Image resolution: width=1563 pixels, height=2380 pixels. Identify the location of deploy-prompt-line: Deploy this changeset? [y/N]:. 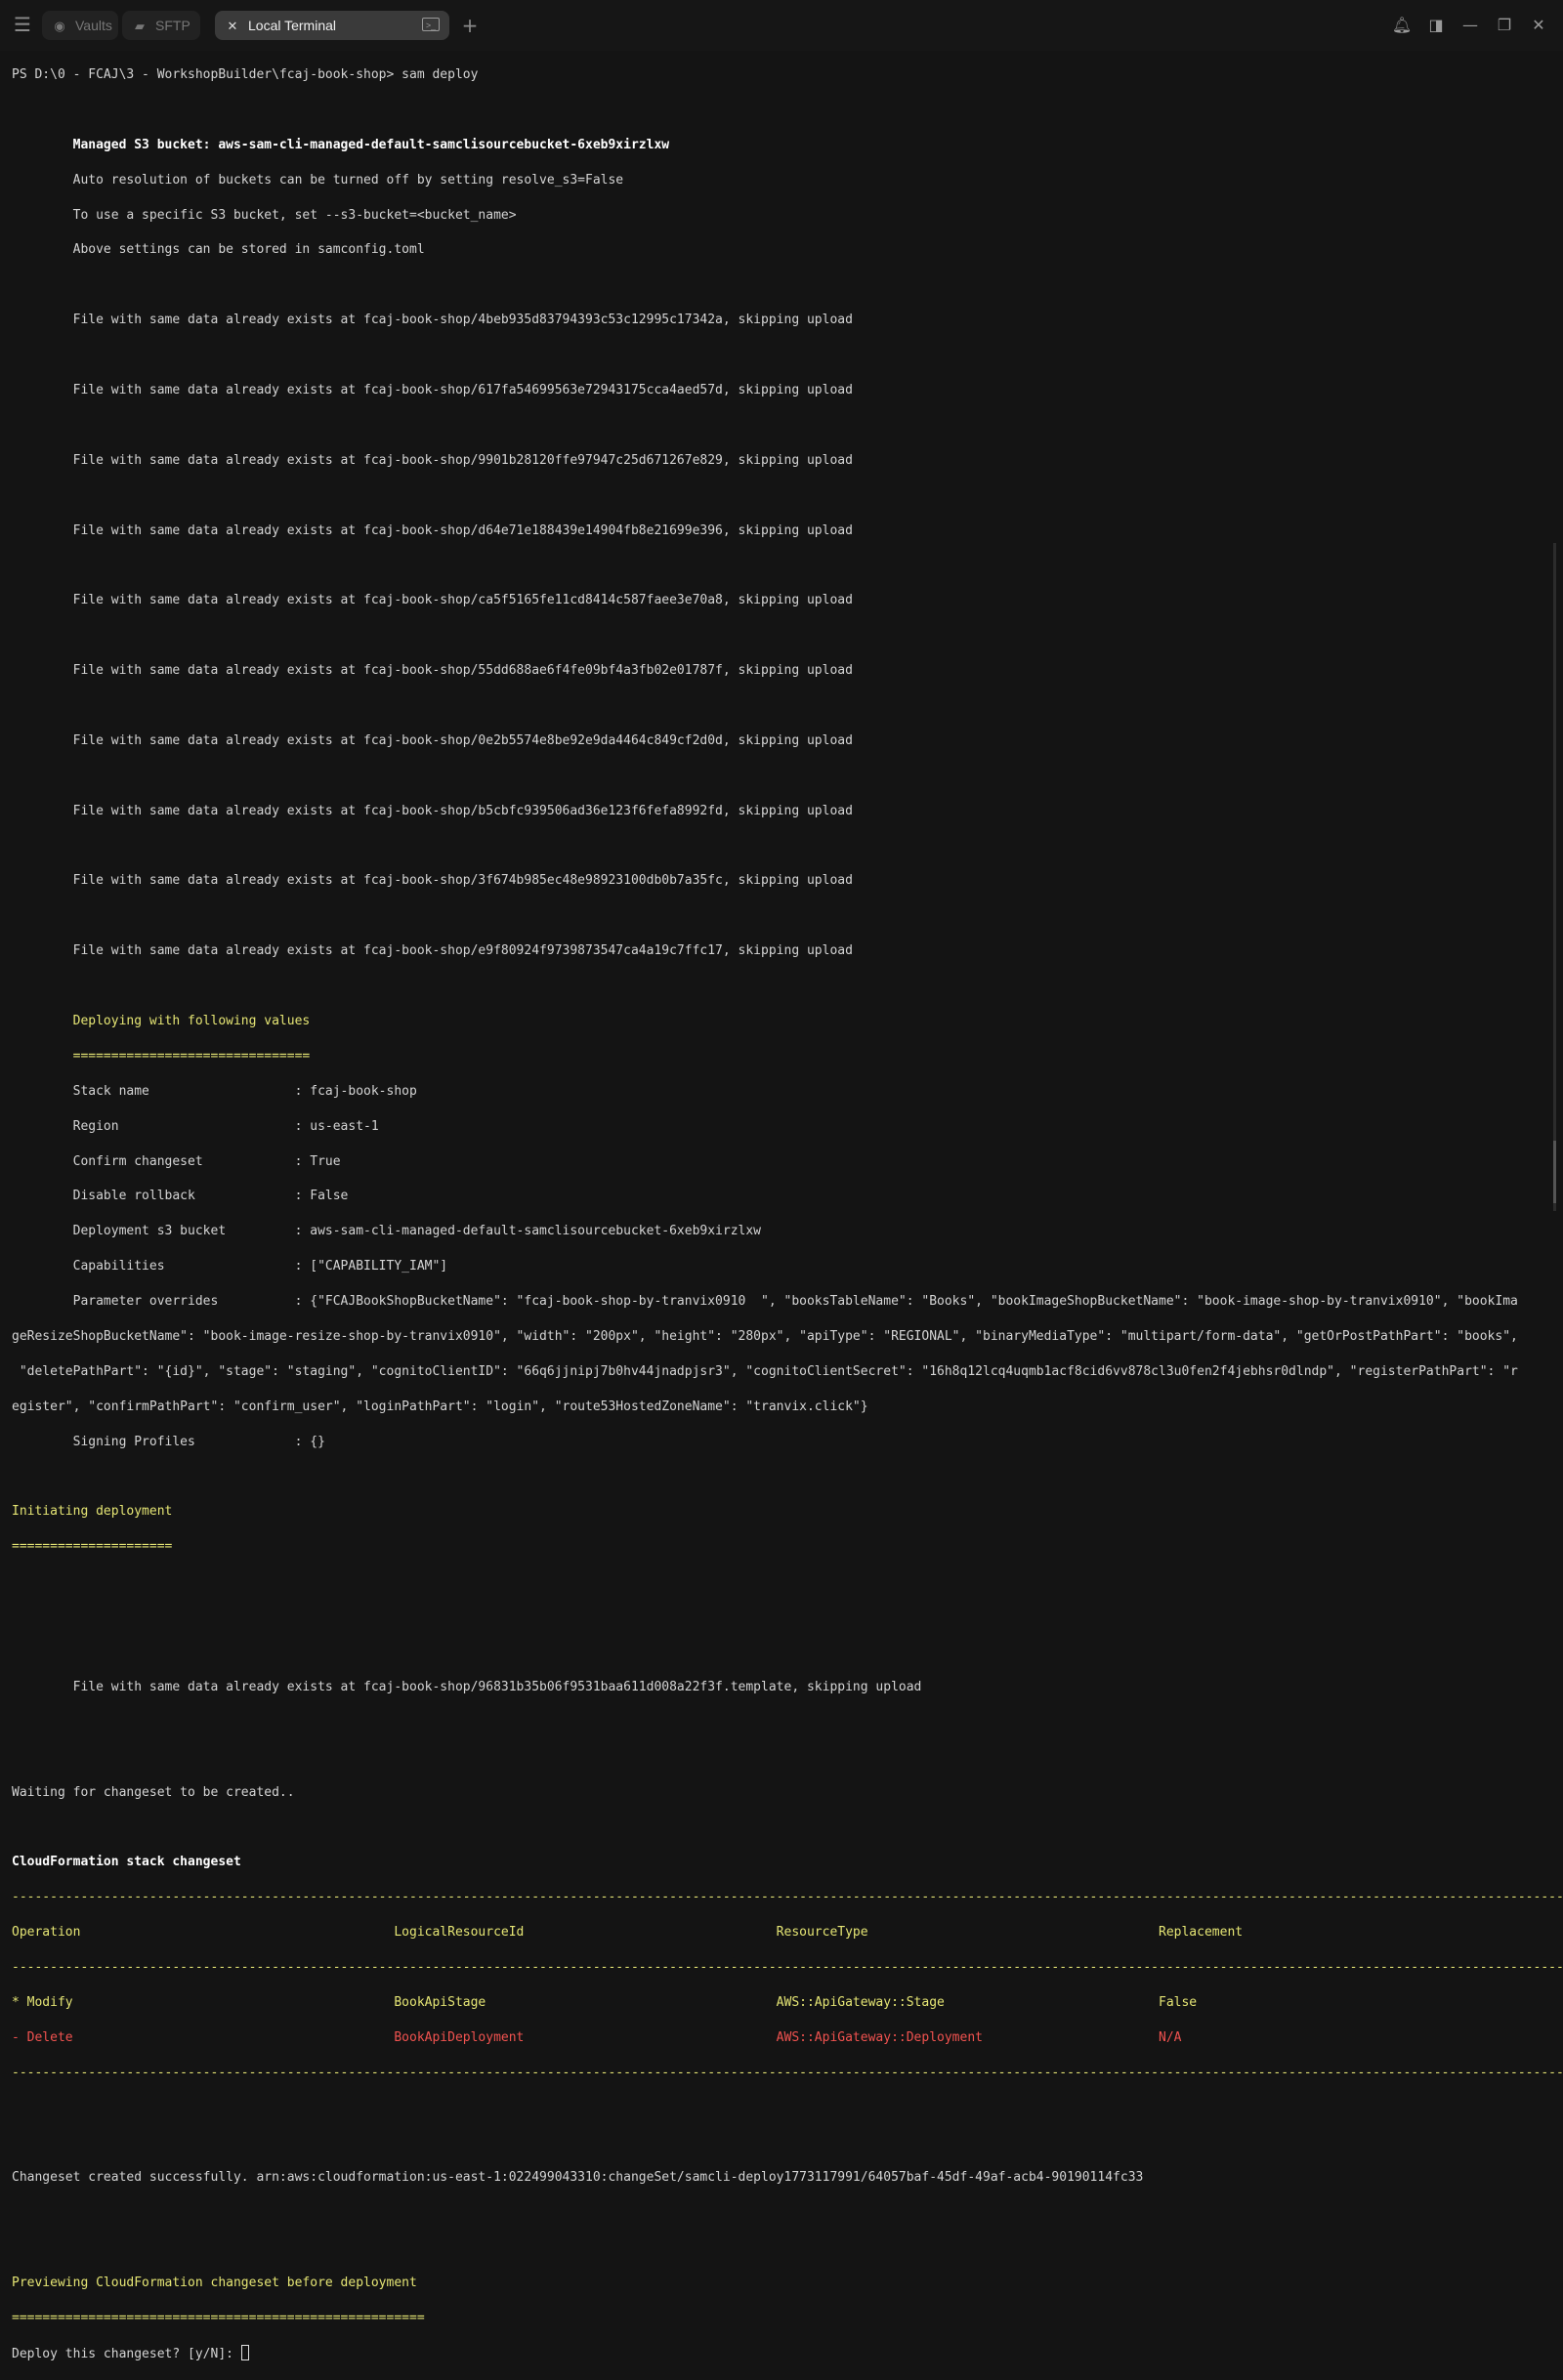
(781, 2353).